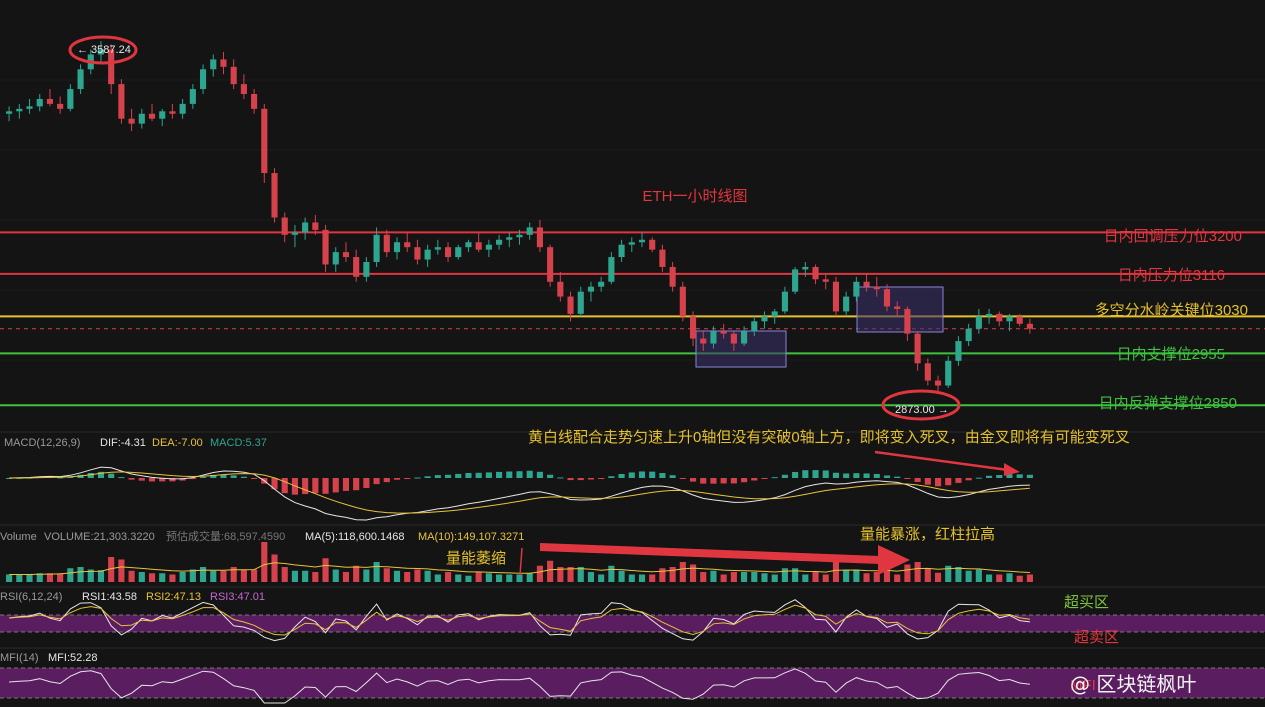 The image size is (1265, 707). Describe the element at coordinates (1173, 236) in the screenshot. I see `level-label-1: 日内回调压力位3200` at that location.